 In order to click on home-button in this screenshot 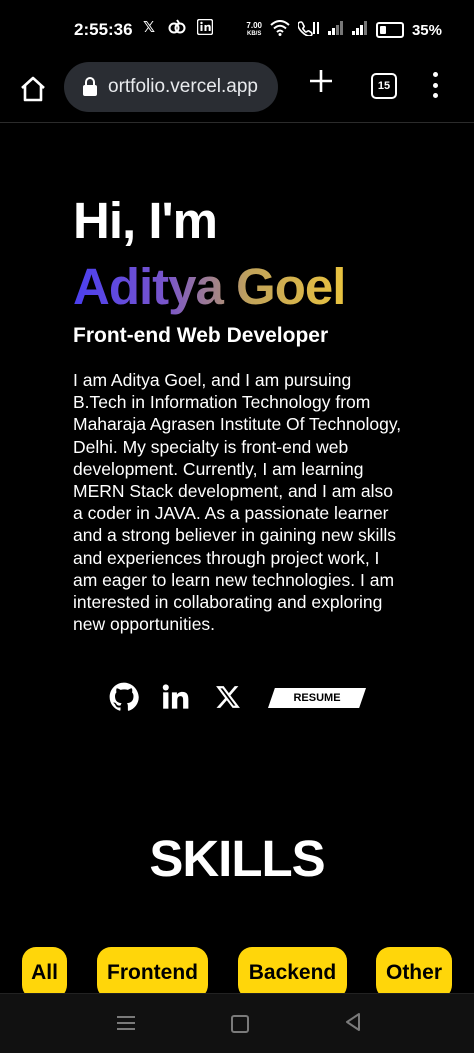, I will do `click(33, 89)`.